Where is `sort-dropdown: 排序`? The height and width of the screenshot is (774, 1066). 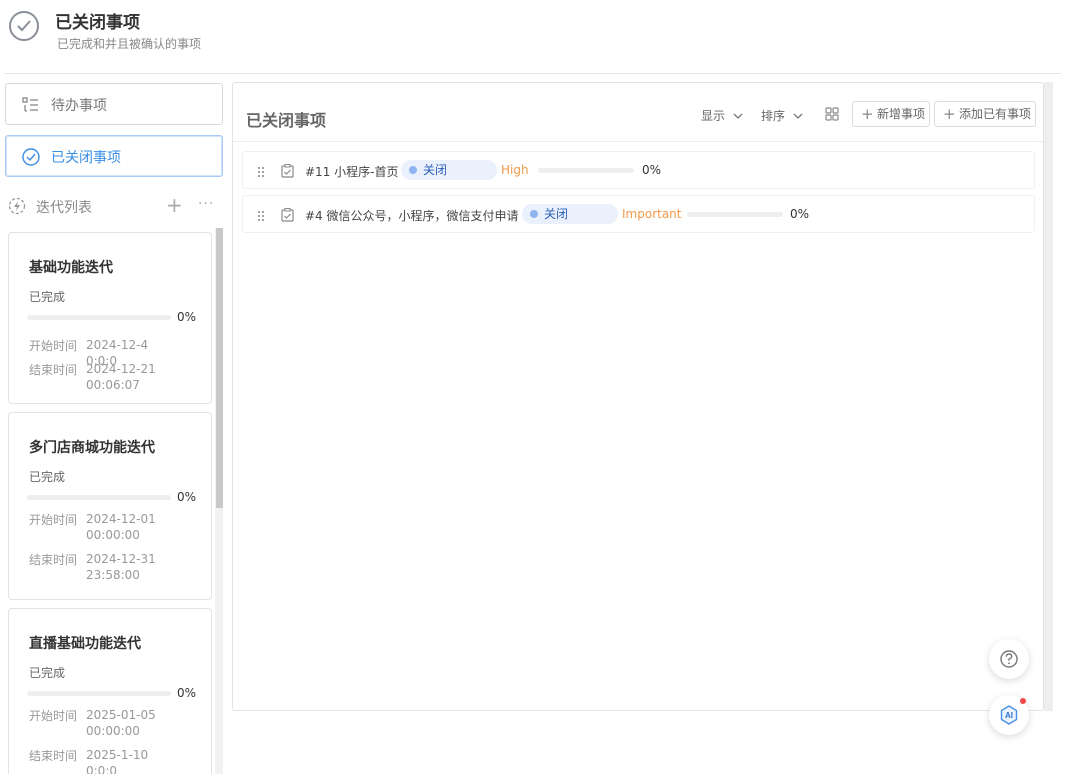 sort-dropdown: 排序 is located at coordinates (782, 115).